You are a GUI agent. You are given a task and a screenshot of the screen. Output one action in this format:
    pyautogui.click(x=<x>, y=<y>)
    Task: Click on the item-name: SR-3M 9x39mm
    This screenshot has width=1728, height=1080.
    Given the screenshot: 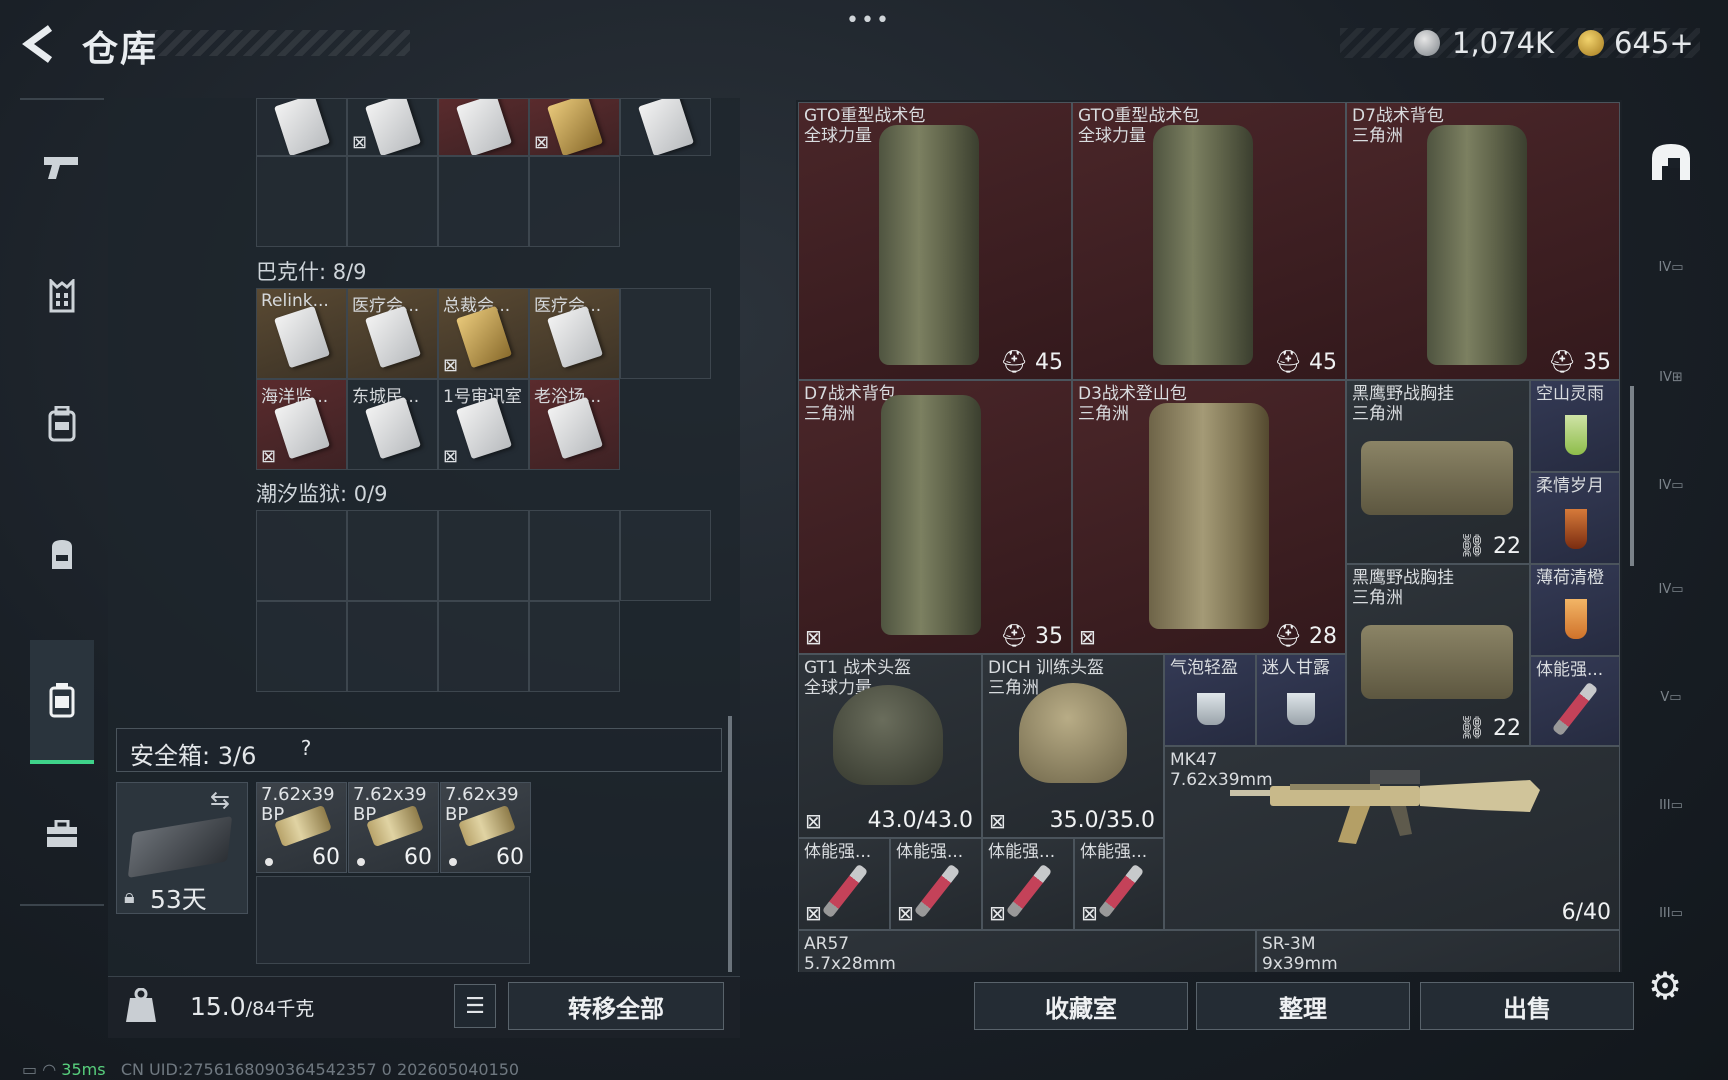 What is the action you would take?
    pyautogui.click(x=1300, y=953)
    